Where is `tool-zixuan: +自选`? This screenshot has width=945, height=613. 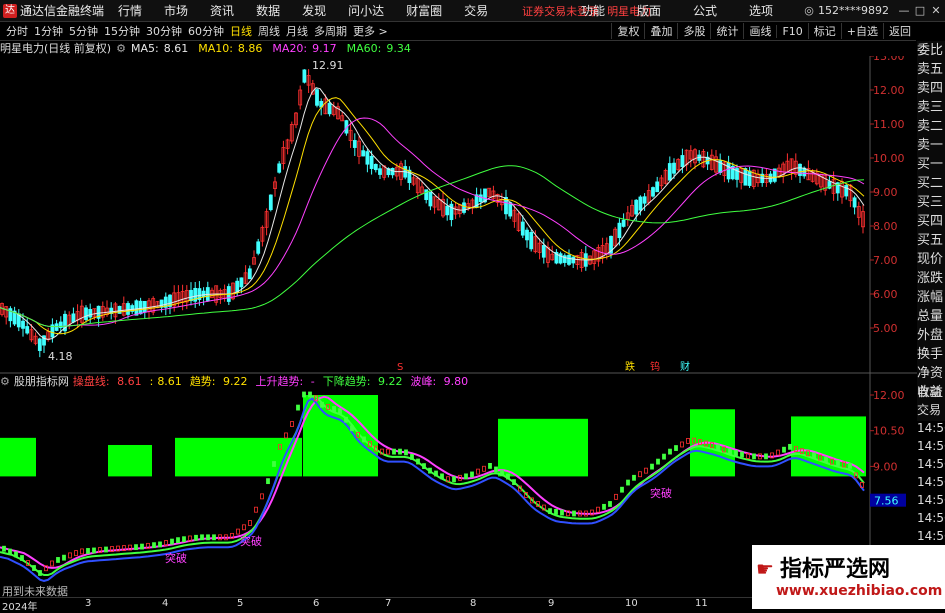 tool-zixuan: +自选 is located at coordinates (861, 31).